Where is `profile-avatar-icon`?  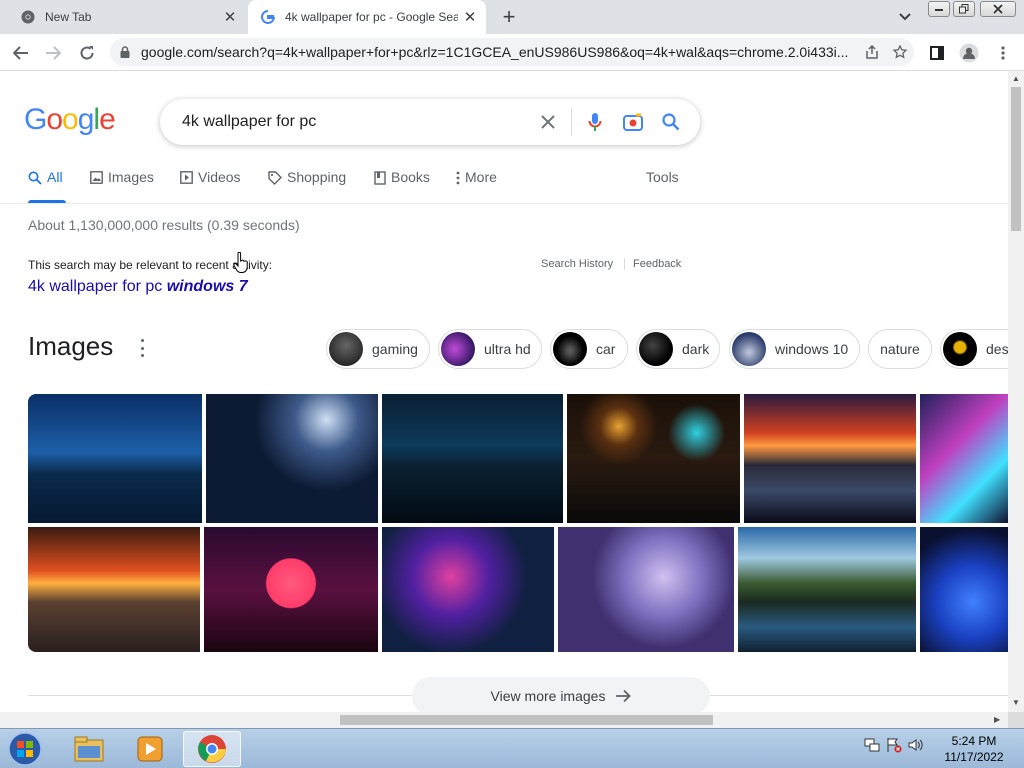
profile-avatar-icon is located at coordinates (969, 53).